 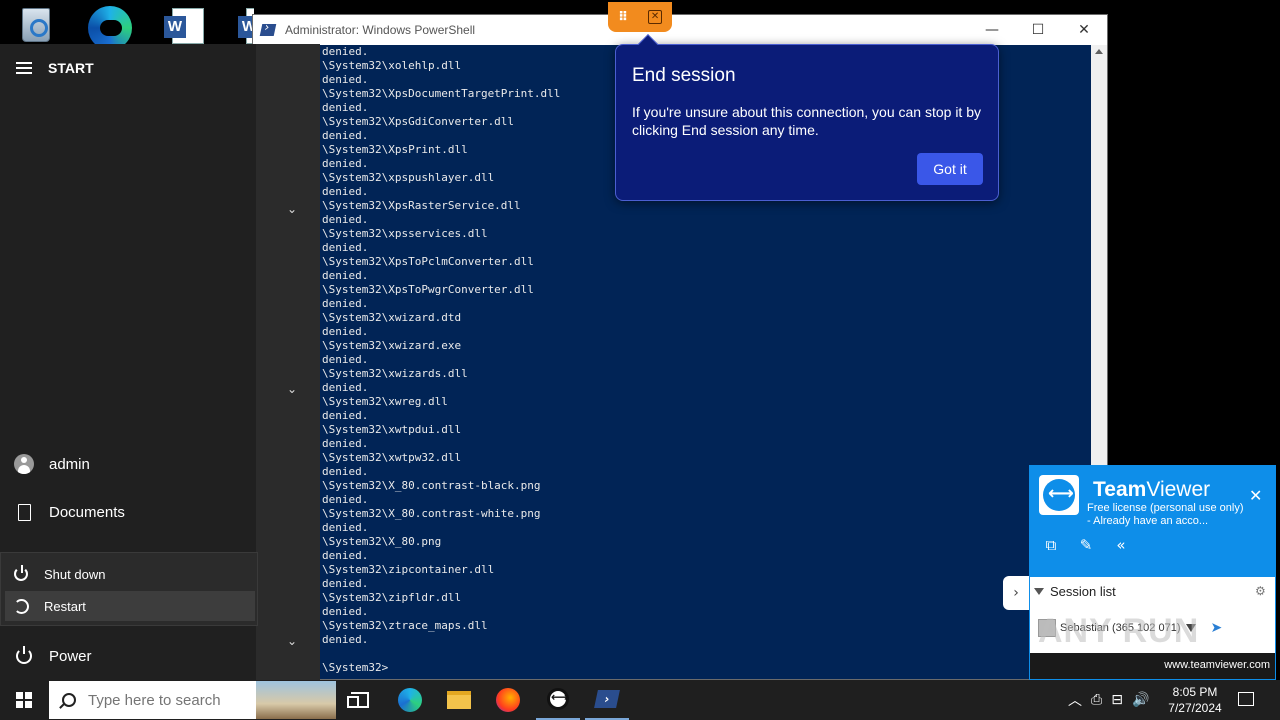 What do you see at coordinates (392, 457) in the screenshot?
I see `console-line: \System32\xwtpw32.dll` at bounding box center [392, 457].